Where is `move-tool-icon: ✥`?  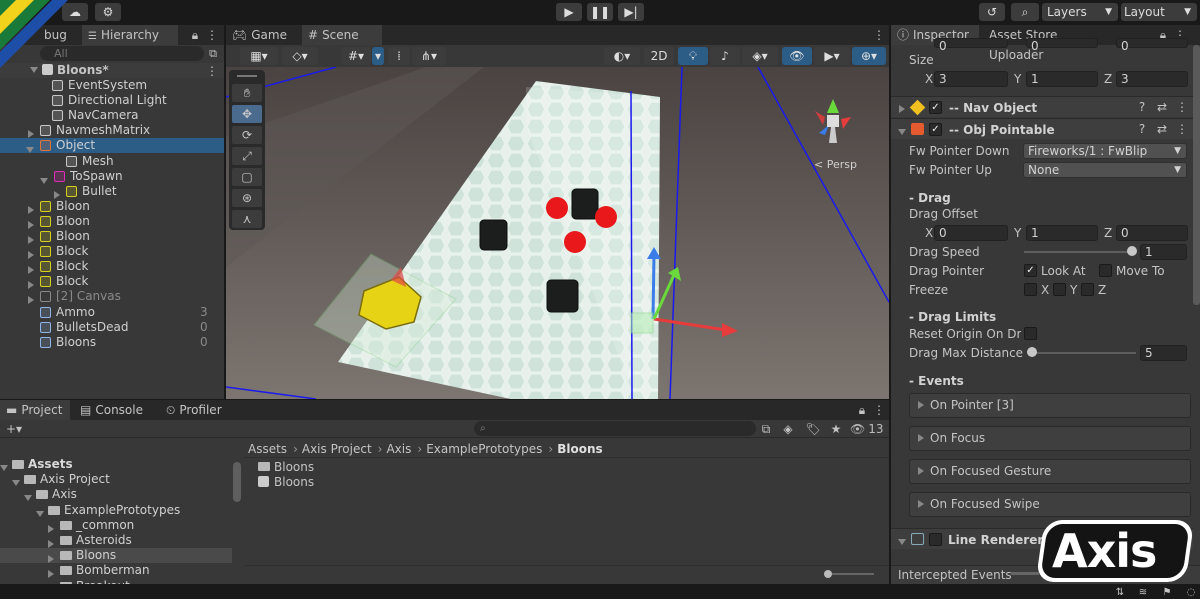
move-tool-icon: ✥ is located at coordinates (247, 114).